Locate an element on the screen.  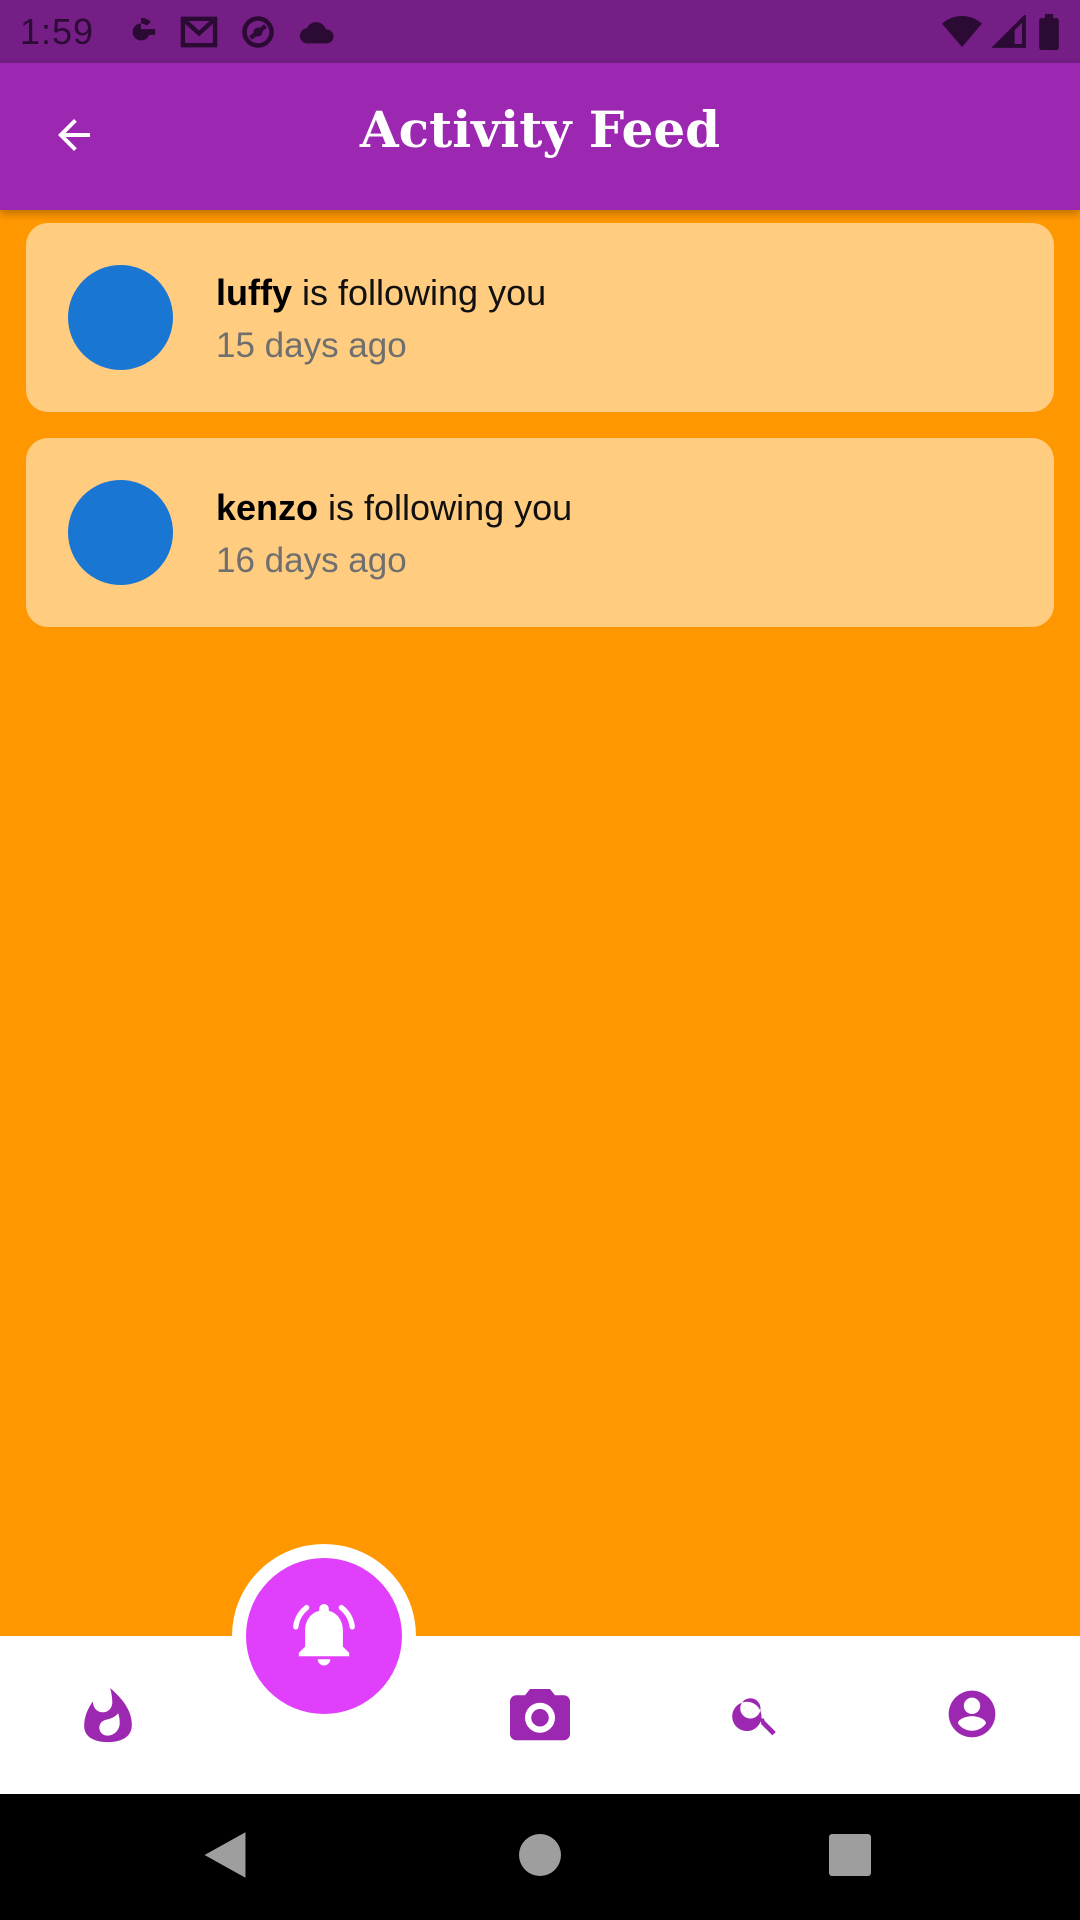
feed-timestamp: 16 days ago is located at coordinates (311, 560).